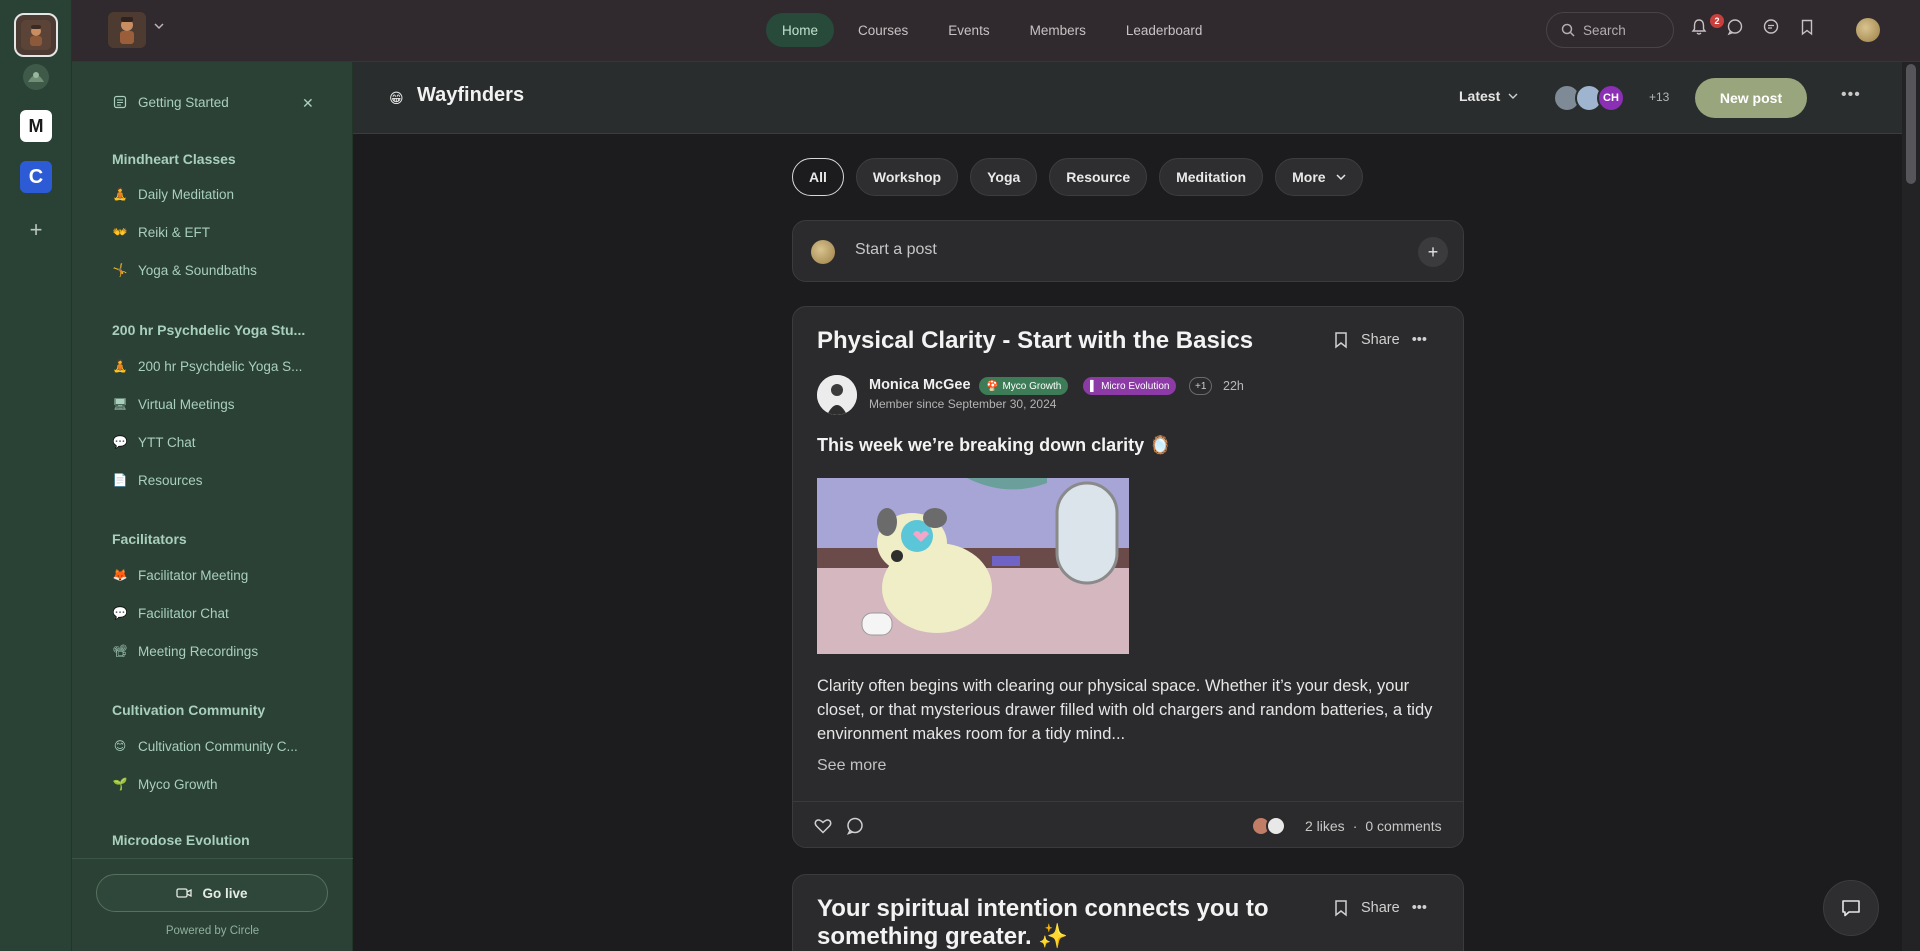 This screenshot has height=951, width=1920. Describe the element at coordinates (1403, 826) in the screenshot. I see `comments-count: 0 comments` at that location.